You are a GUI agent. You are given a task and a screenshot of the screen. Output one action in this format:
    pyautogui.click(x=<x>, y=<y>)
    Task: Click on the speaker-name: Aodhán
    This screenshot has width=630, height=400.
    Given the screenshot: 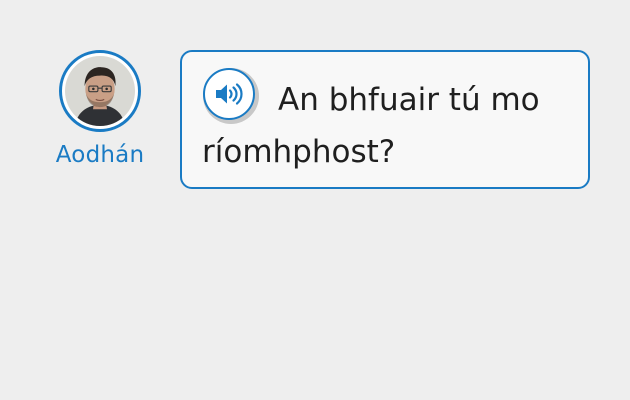 What is the action you would take?
    pyautogui.click(x=100, y=155)
    